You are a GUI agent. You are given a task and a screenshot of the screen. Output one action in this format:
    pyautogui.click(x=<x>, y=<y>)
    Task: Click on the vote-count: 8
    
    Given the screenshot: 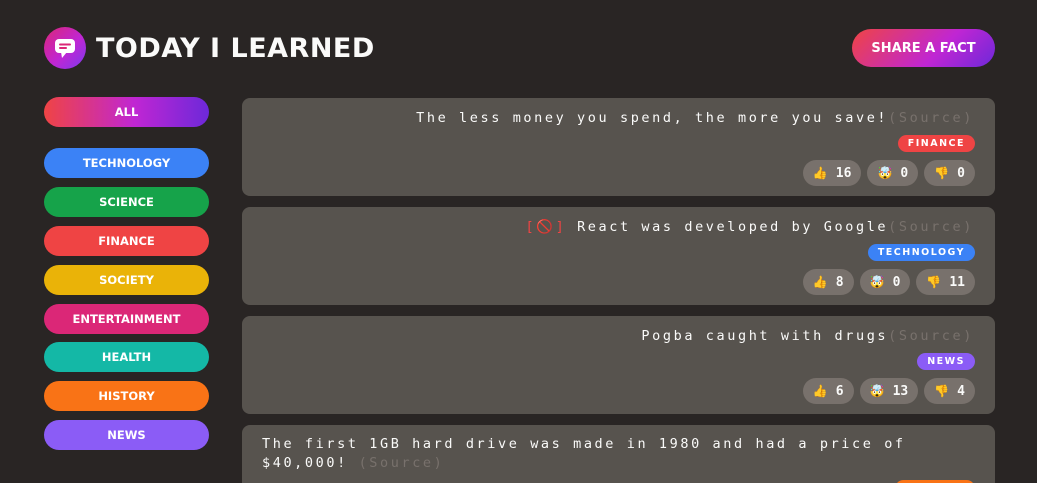 What is the action you would take?
    pyautogui.click(x=839, y=282)
    